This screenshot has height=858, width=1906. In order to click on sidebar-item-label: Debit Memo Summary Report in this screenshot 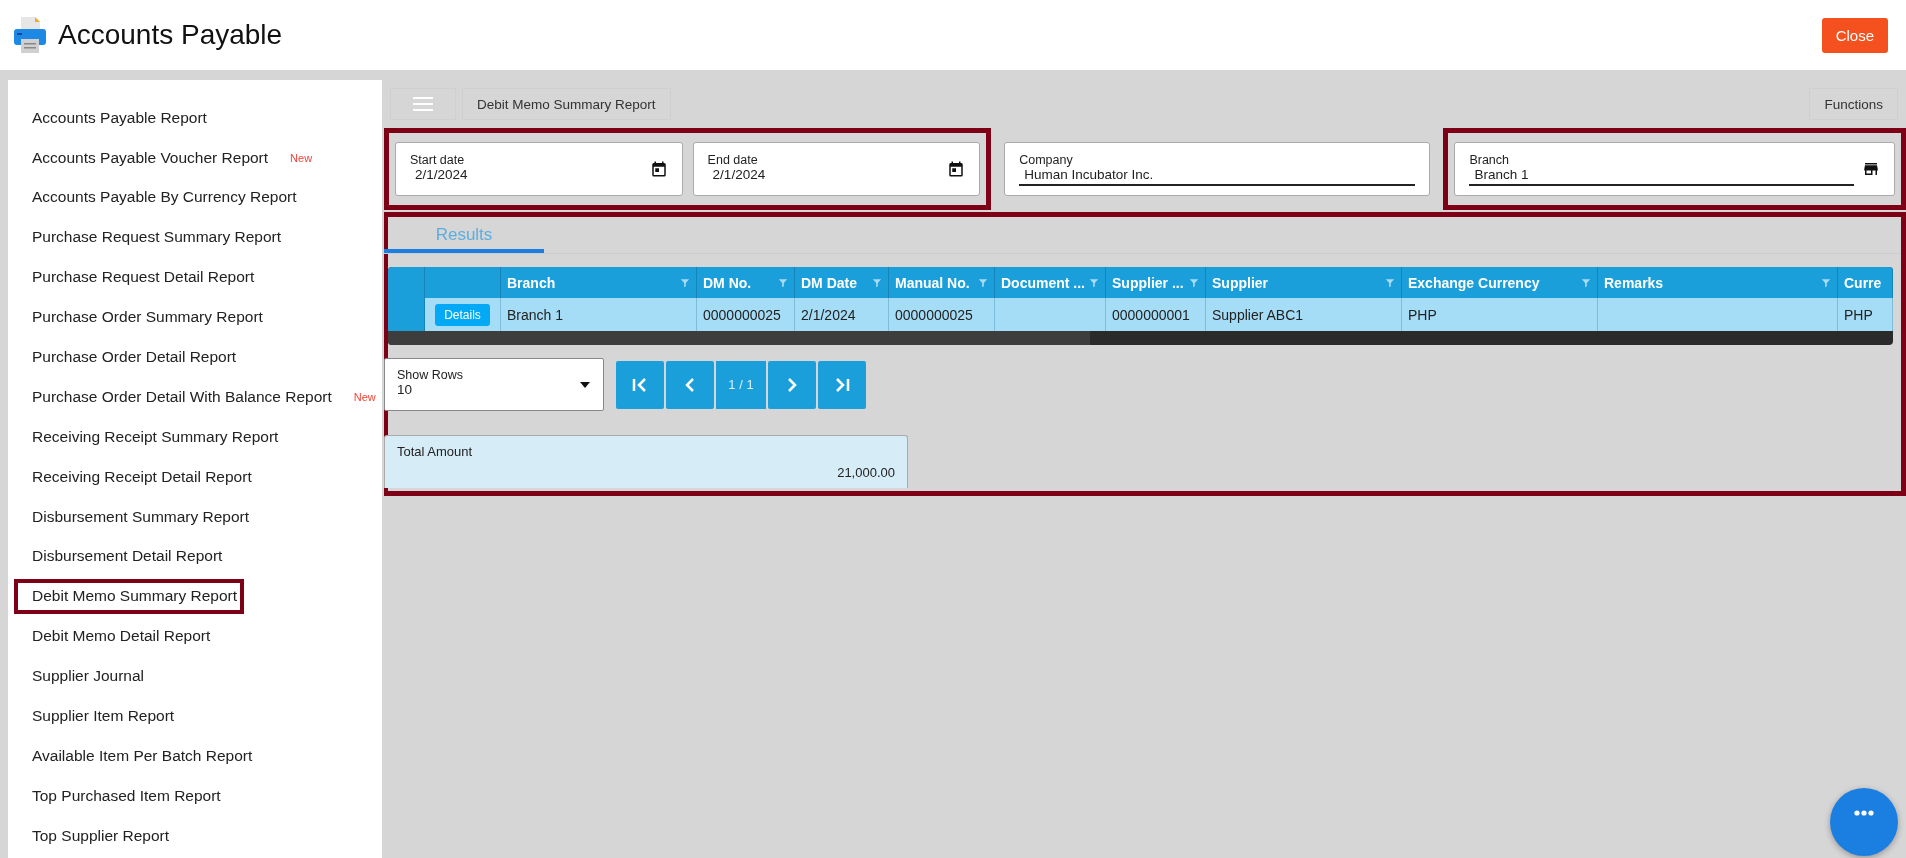, I will do `click(134, 596)`.